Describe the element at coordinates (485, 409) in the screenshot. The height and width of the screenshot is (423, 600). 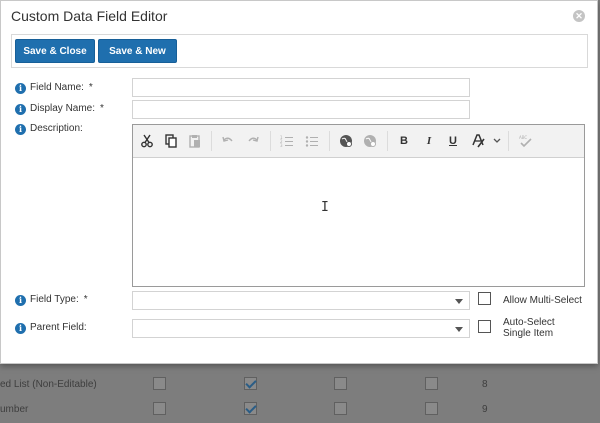
I see `row-number: 9` at that location.